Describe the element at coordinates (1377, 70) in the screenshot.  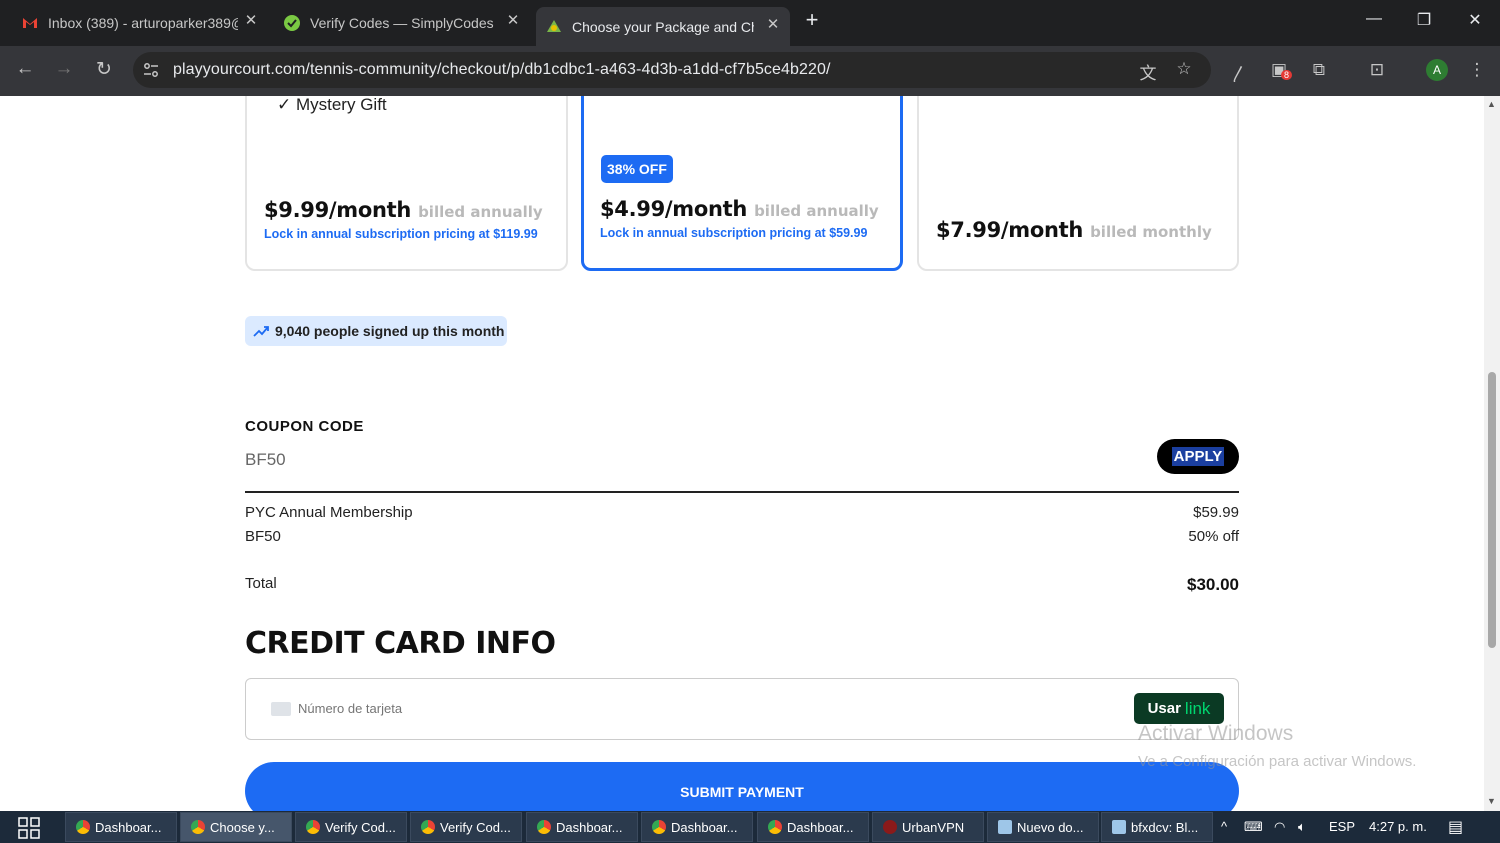
I see `tab-search-icon: ⊡` at that location.